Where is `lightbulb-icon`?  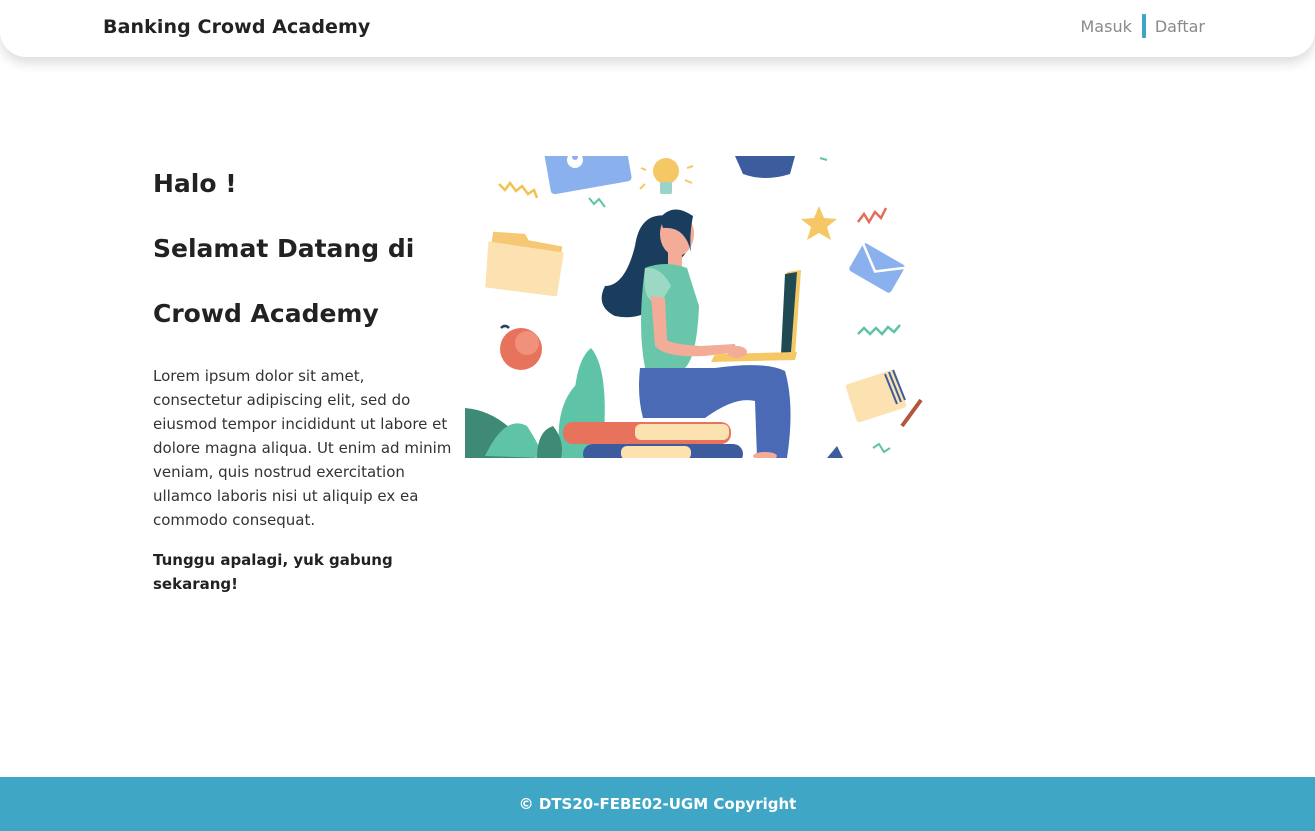
lightbulb-icon is located at coordinates (666, 176).